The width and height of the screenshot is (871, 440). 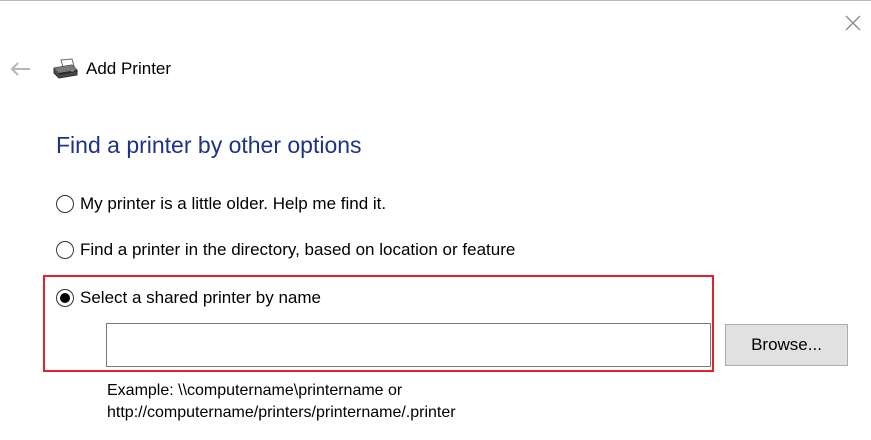 What do you see at coordinates (255, 390) in the screenshot?
I see `example-line-1: Example: \\computername\printername or` at bounding box center [255, 390].